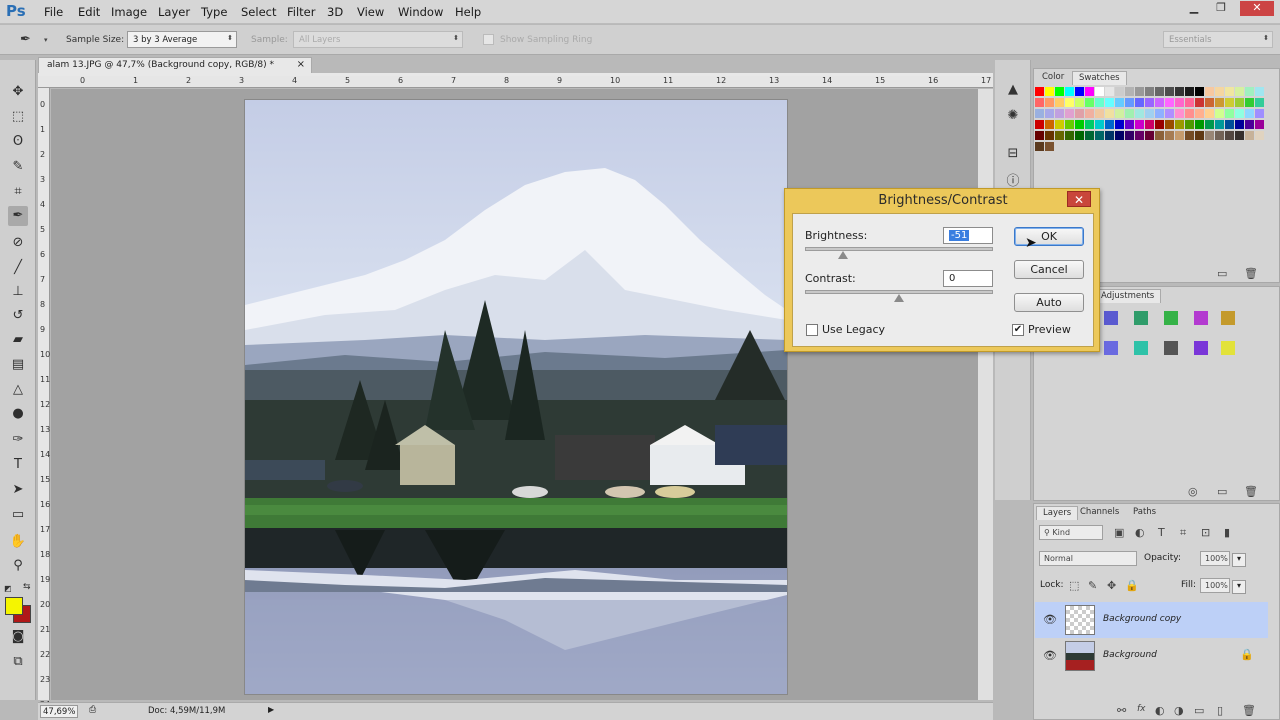  Describe the element at coordinates (18, 414) in the screenshot. I see `dodge-tool-icon: ●` at that location.